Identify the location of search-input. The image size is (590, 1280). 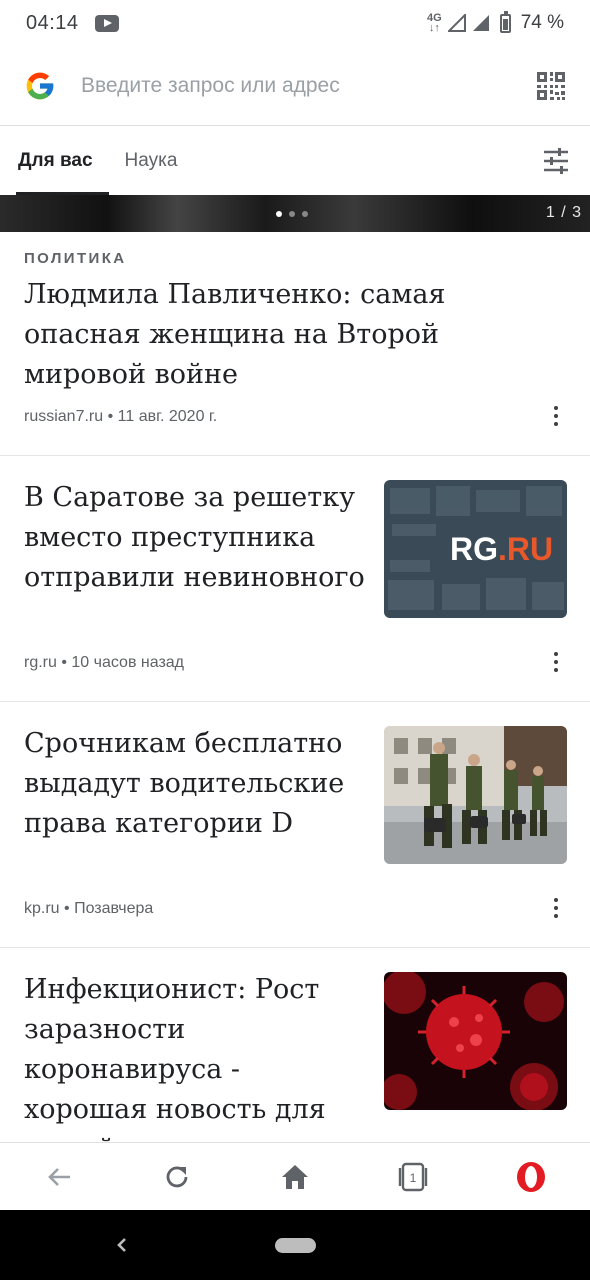
(308, 85).